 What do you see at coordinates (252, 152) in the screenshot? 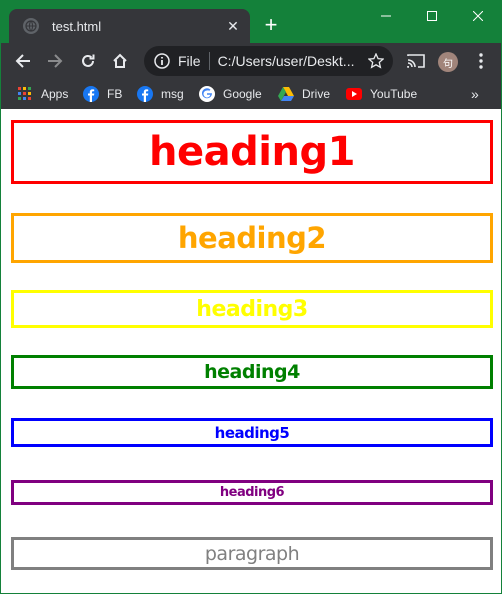
I see `heading1-box: heading1` at bounding box center [252, 152].